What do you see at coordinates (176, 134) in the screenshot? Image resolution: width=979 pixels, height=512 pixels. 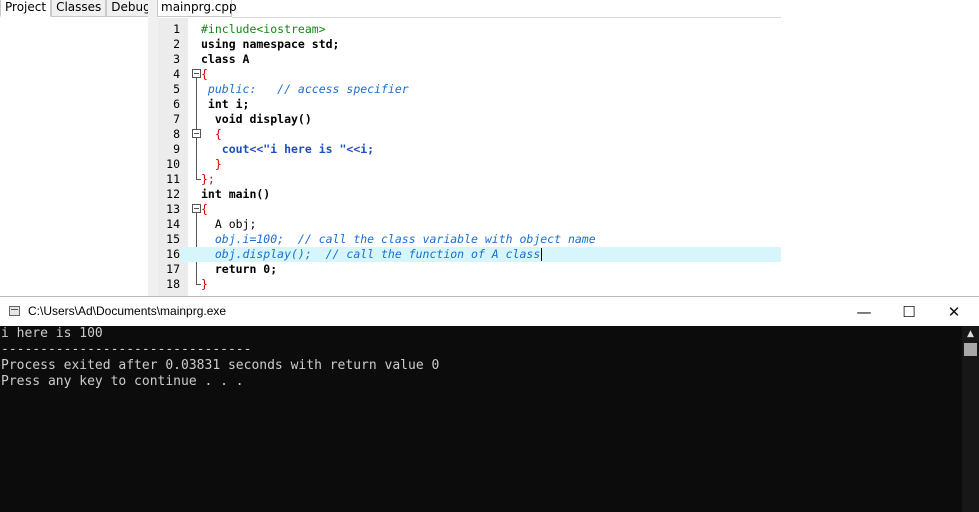 I see `line-number: 8` at bounding box center [176, 134].